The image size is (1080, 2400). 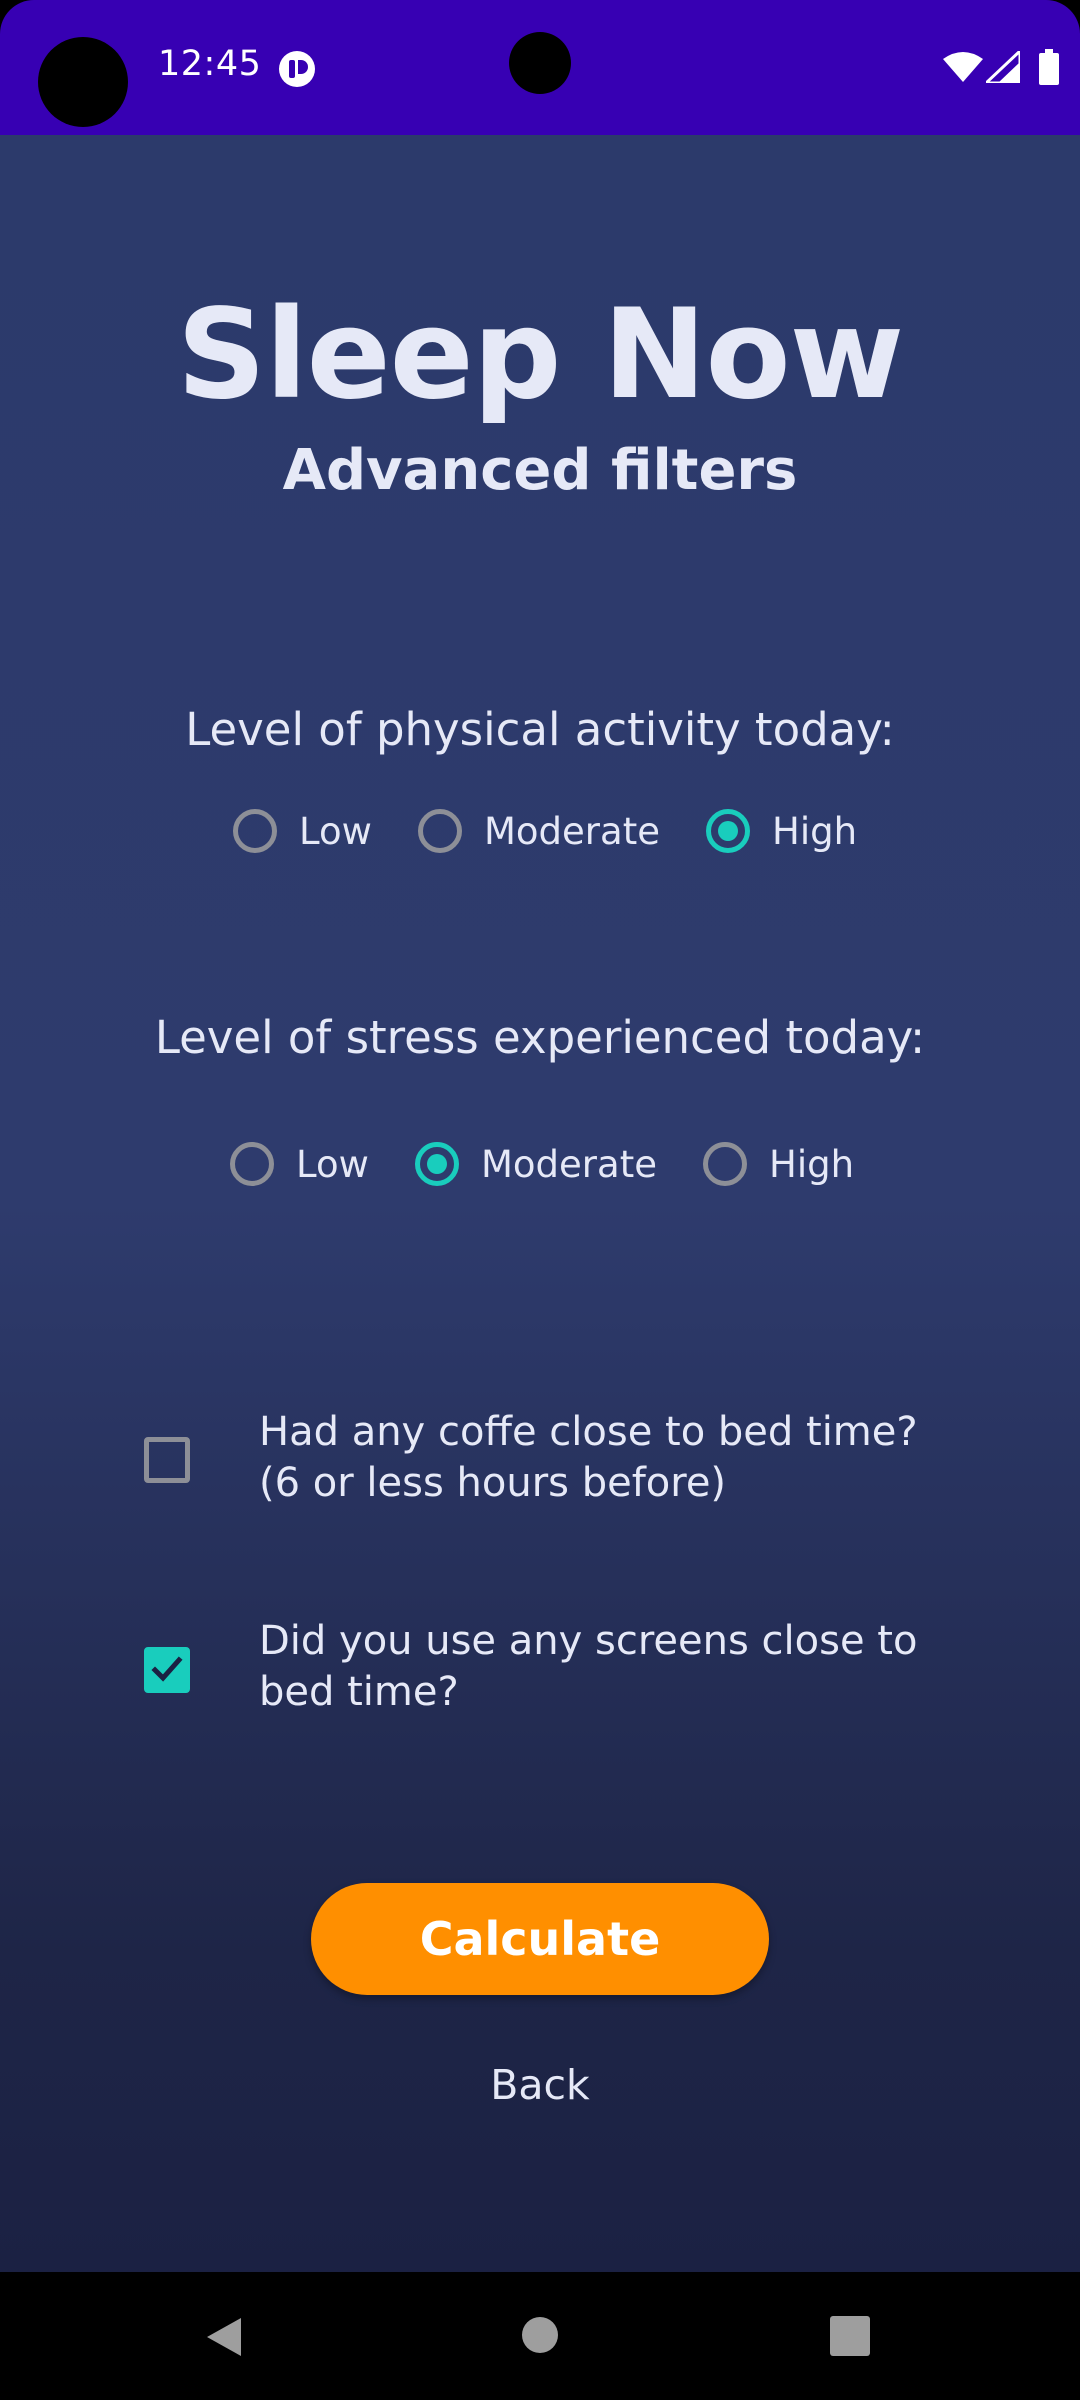 I want to click on physical-activity-high-radio: High, so click(x=781, y=831).